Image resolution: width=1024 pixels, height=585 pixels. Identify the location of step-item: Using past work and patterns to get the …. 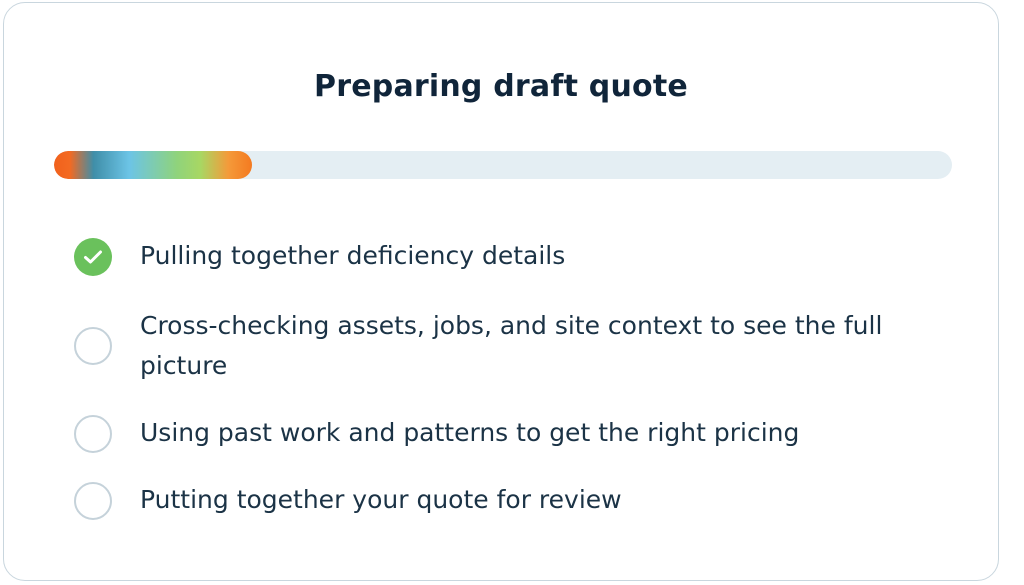
(516, 434).